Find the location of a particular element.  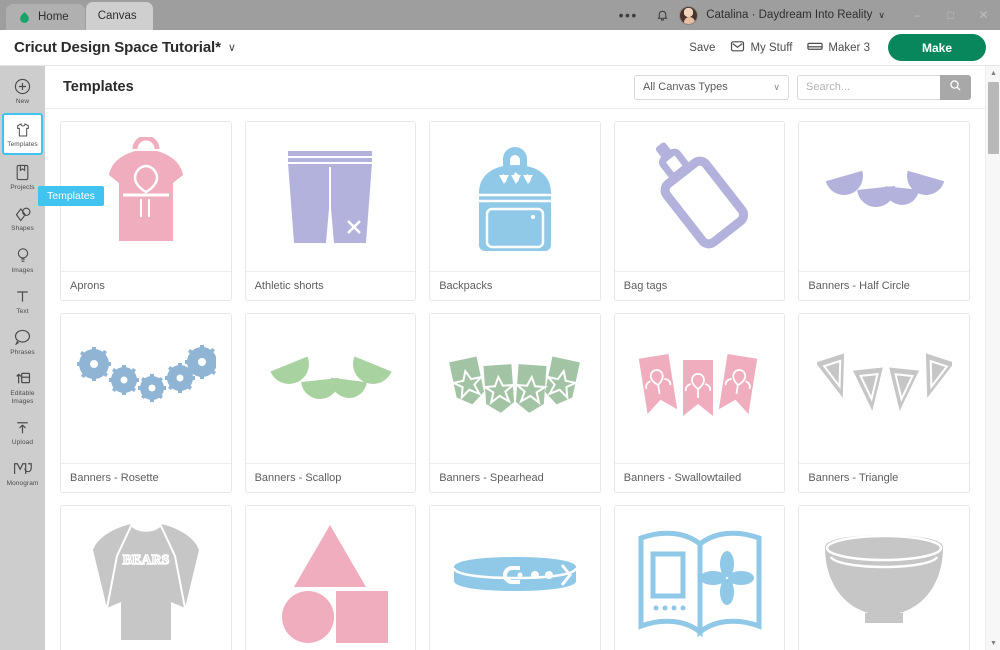

panel-controls: All Canvas Types ∨ is located at coordinates (802, 87).